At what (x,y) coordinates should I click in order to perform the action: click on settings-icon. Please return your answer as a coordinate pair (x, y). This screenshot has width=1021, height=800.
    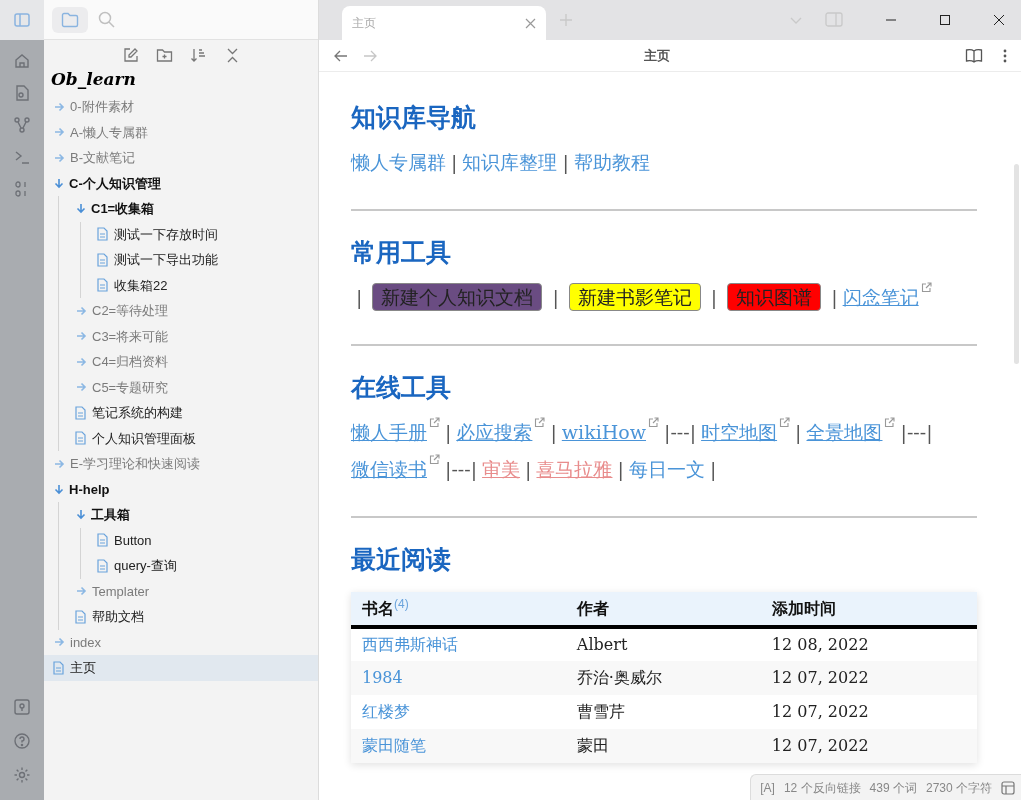
    Looking at the image, I should click on (22, 775).